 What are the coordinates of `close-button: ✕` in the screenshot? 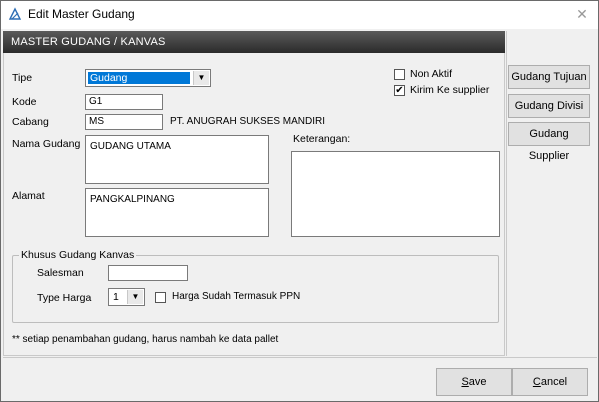 It's located at (582, 14).